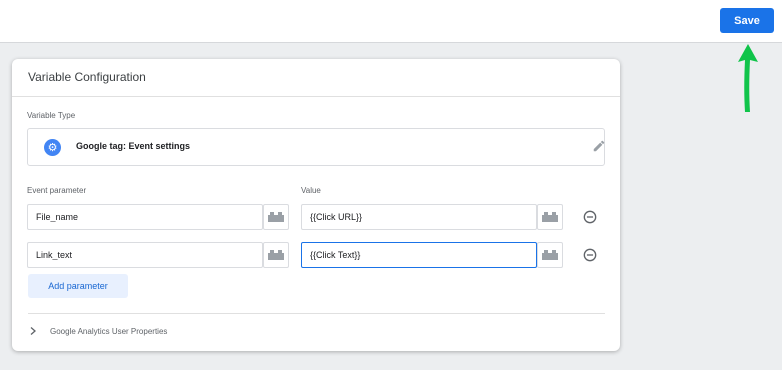  I want to click on save-button: Save, so click(747, 20).